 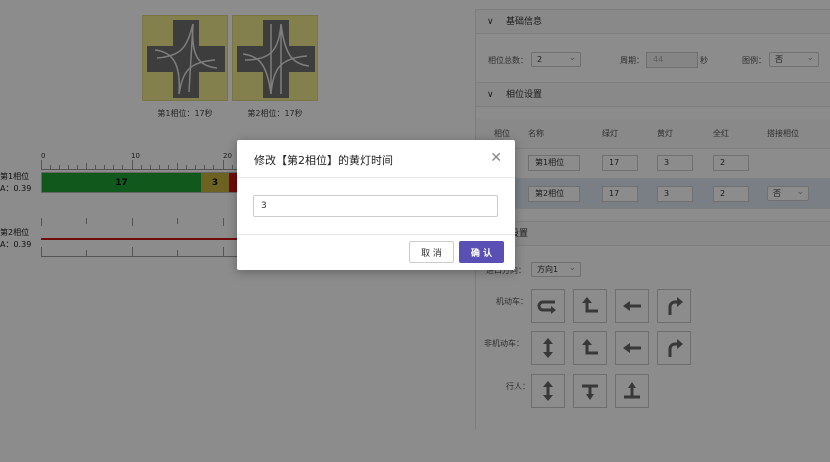 What do you see at coordinates (496, 158) in the screenshot?
I see `close-icon: ✕` at bounding box center [496, 158].